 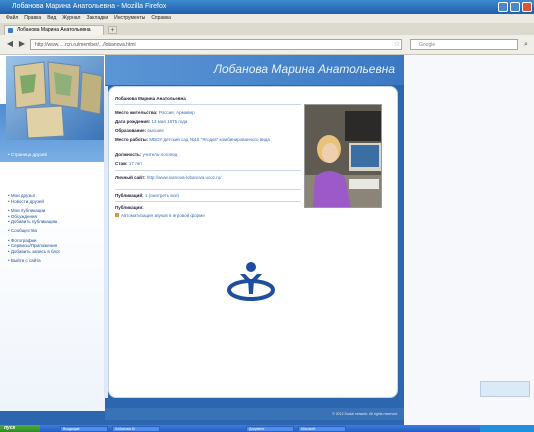 What do you see at coordinates (251, 281) in the screenshot?
I see `site-logo-icon` at bounding box center [251, 281].